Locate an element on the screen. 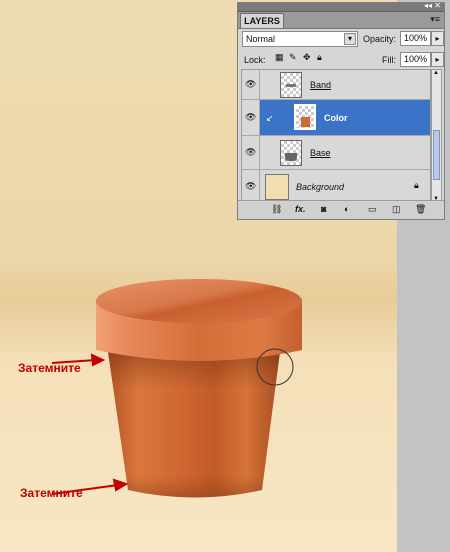 This screenshot has height=552, width=450. lock-icon: 🔒︎ is located at coordinates (416, 185).